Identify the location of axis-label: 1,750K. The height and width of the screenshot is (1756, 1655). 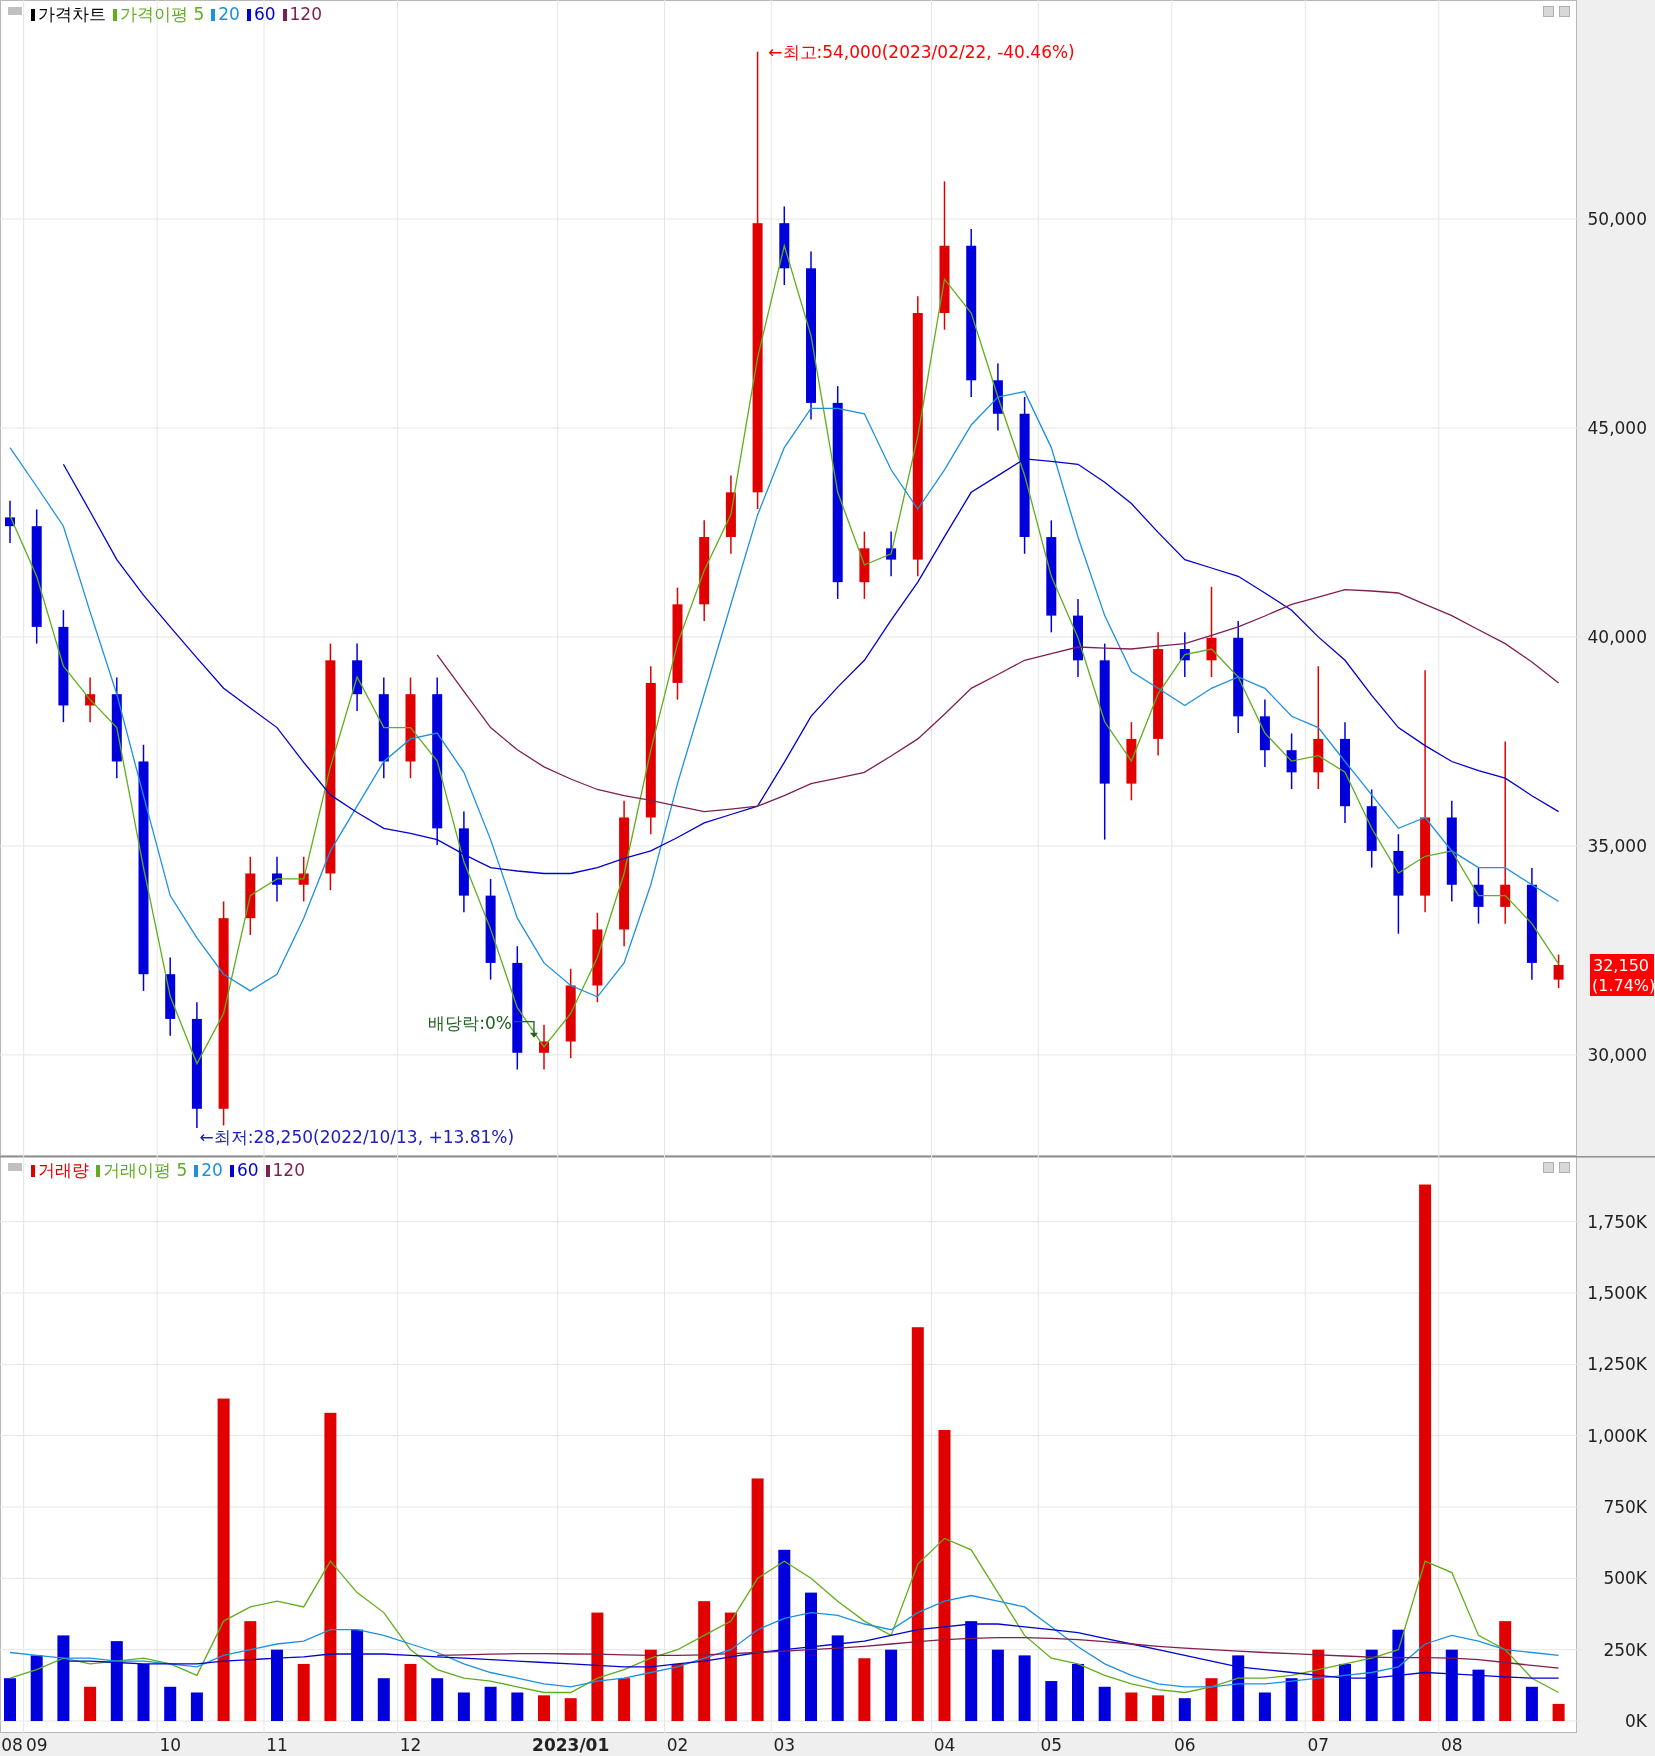
(1617, 1221).